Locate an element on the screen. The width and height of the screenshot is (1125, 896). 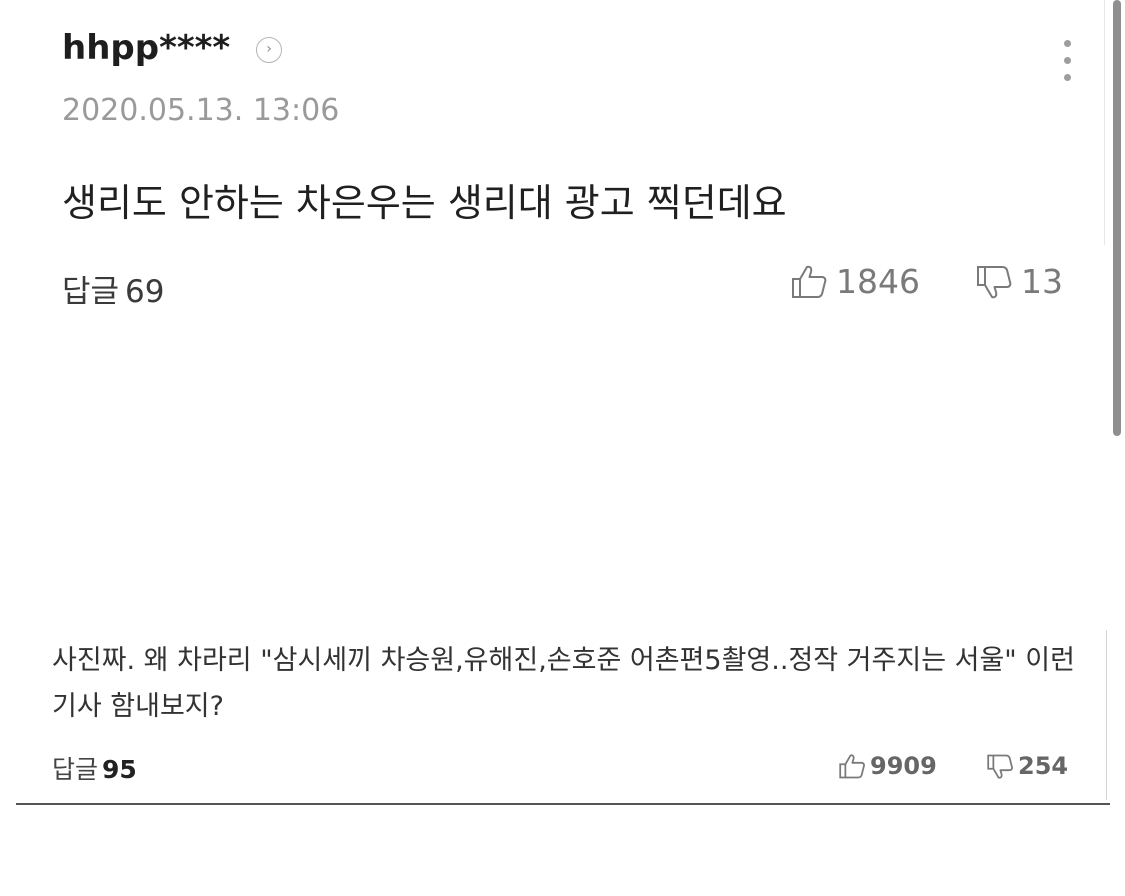
reply-button: 답글 95 is located at coordinates (94, 768).